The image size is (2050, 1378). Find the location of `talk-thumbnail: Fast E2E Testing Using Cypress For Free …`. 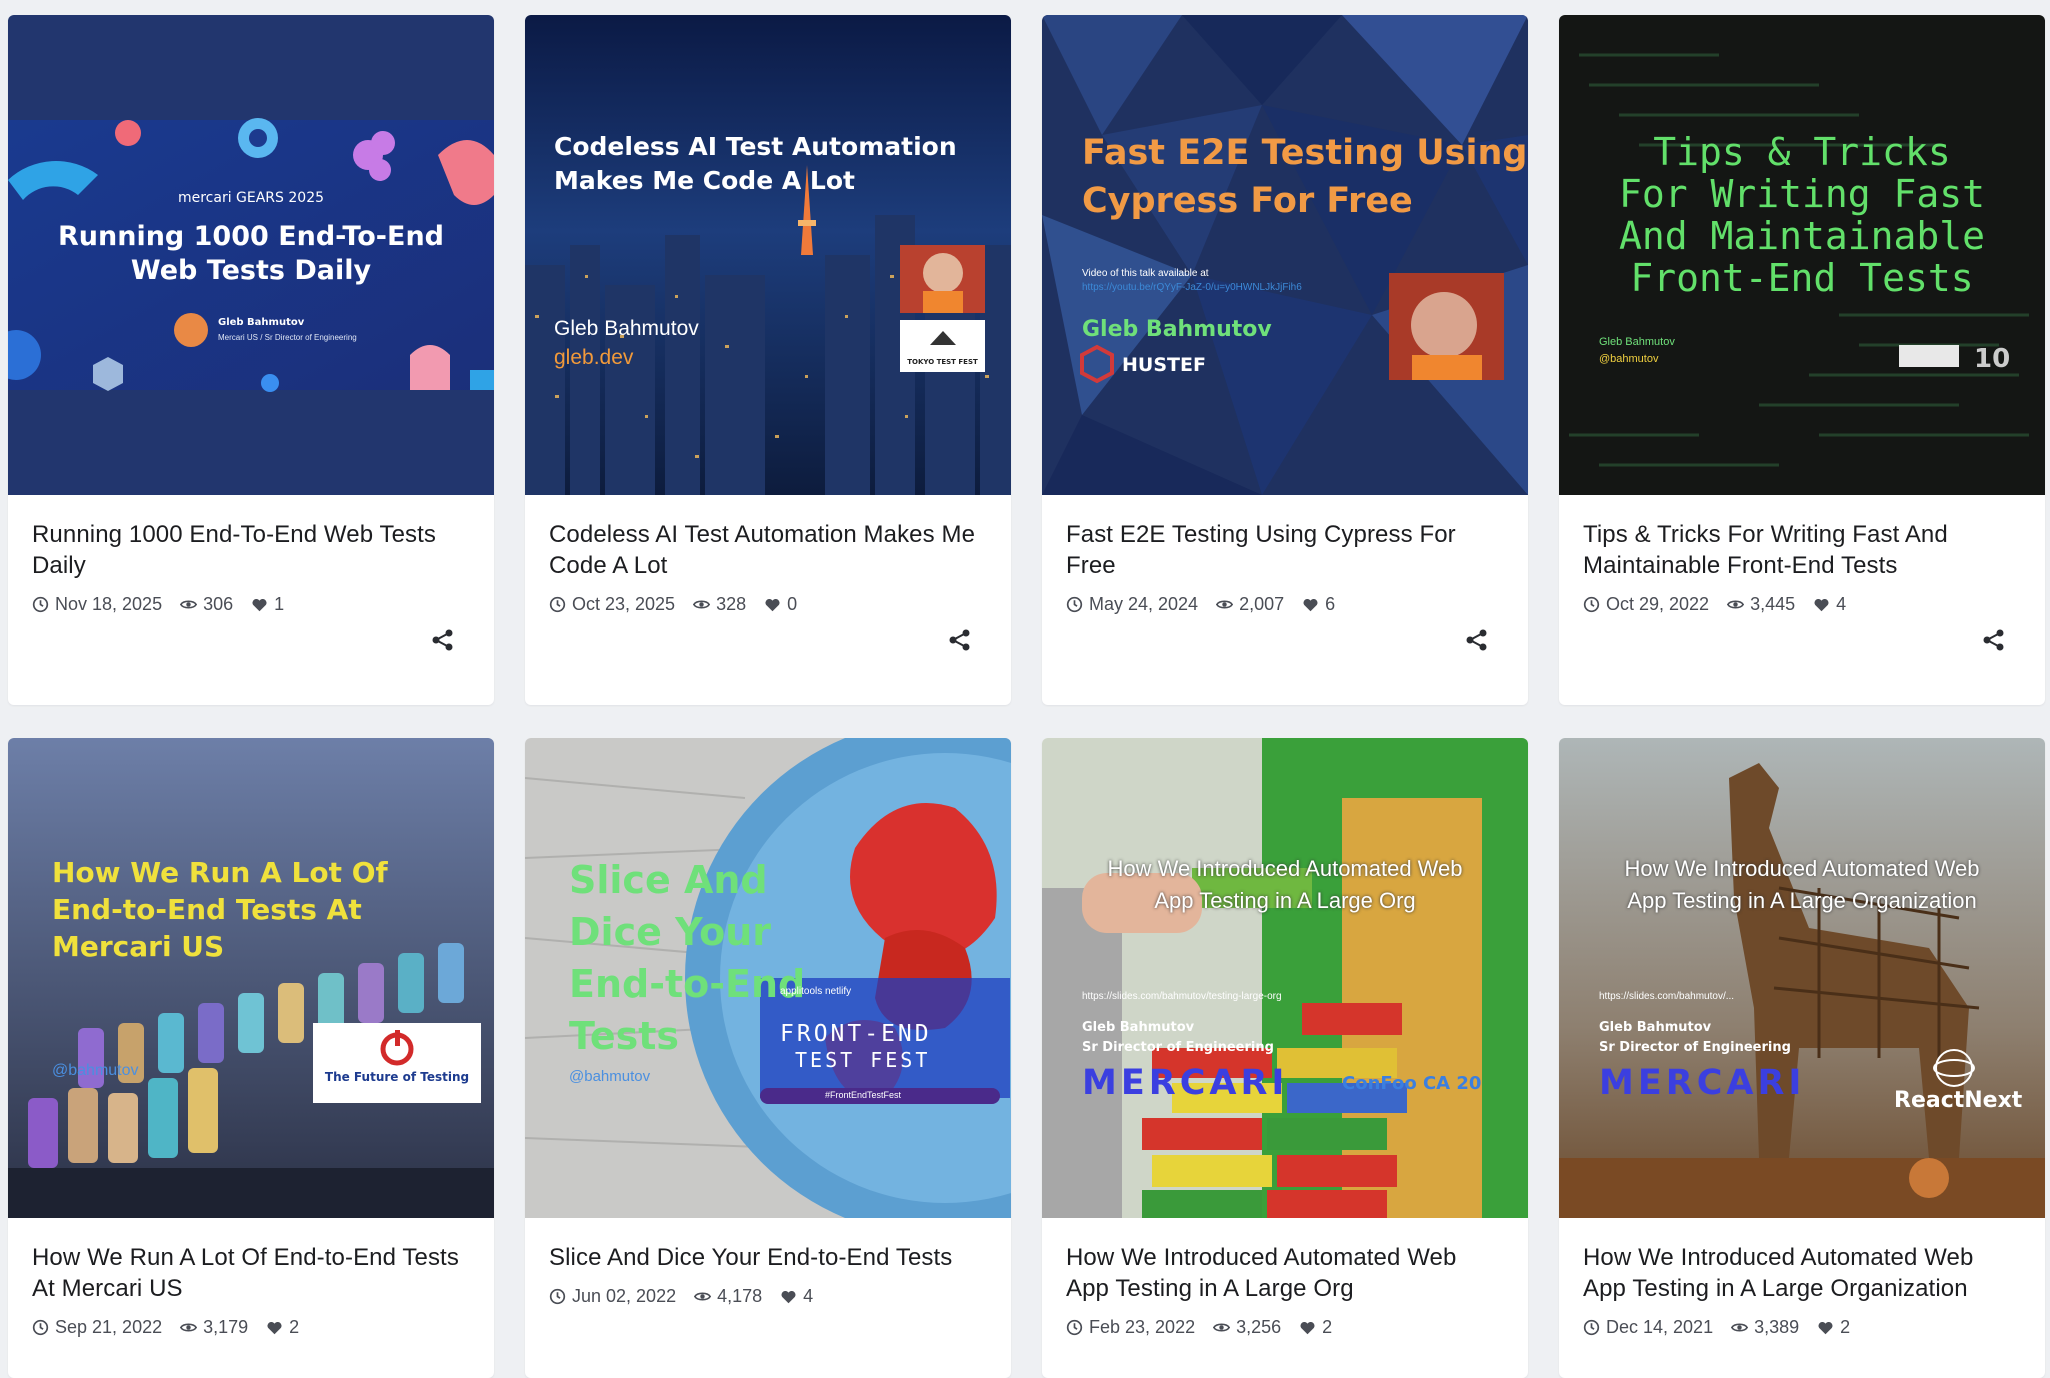

talk-thumbnail: Fast E2E Testing Using Cypress For Free … is located at coordinates (1285, 255).